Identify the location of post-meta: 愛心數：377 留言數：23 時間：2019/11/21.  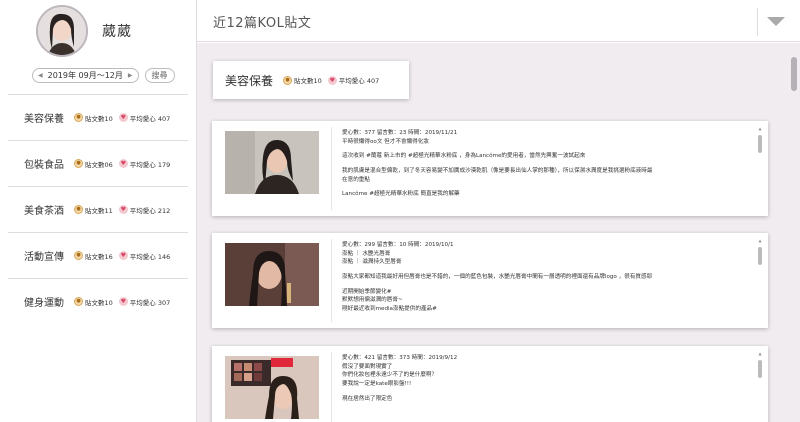
(400, 133).